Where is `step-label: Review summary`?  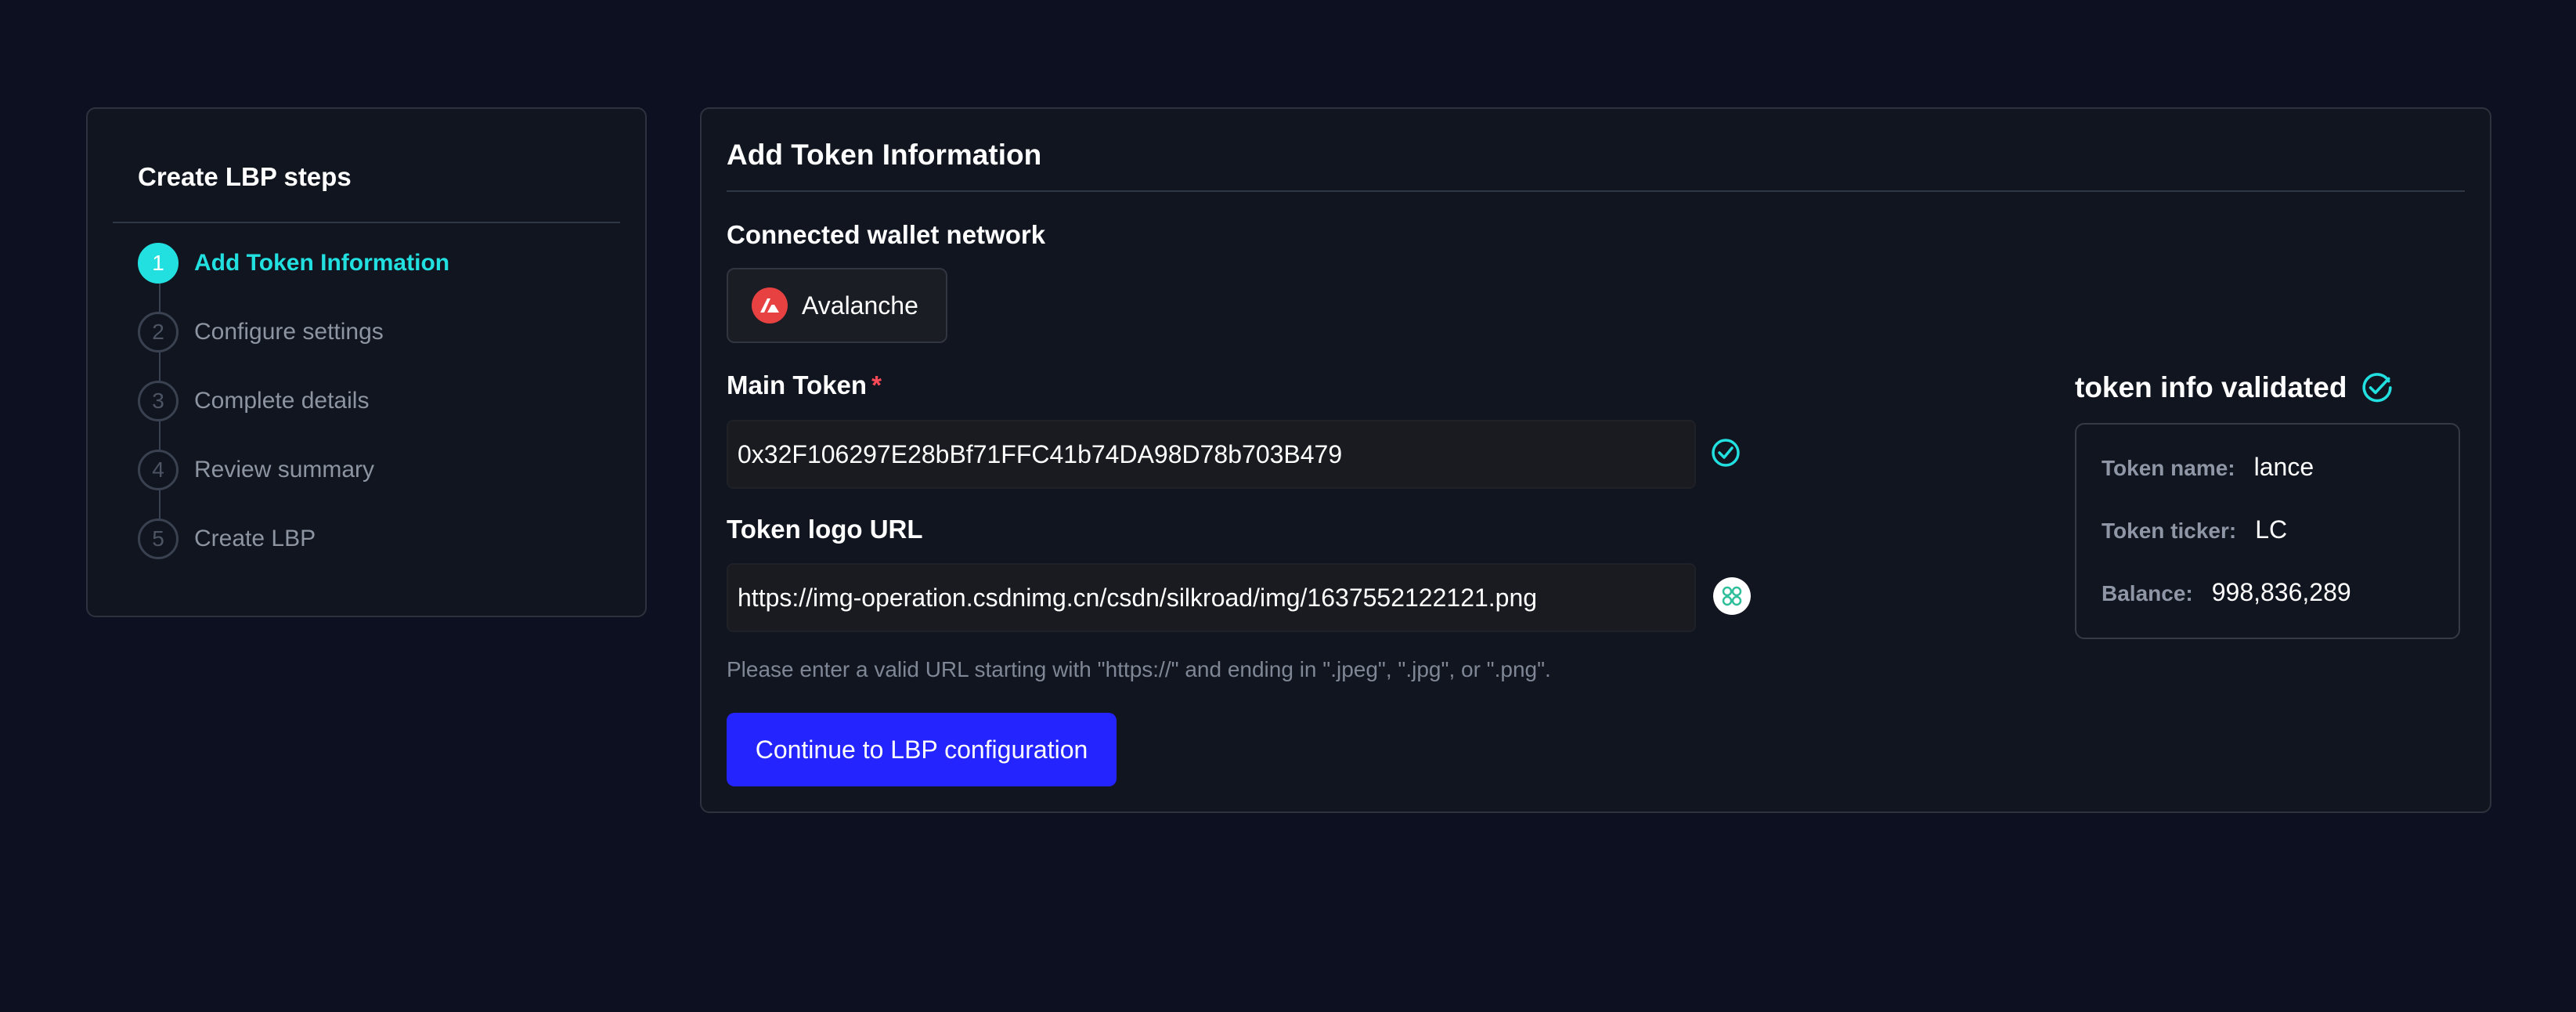 step-label: Review summary is located at coordinates (284, 470).